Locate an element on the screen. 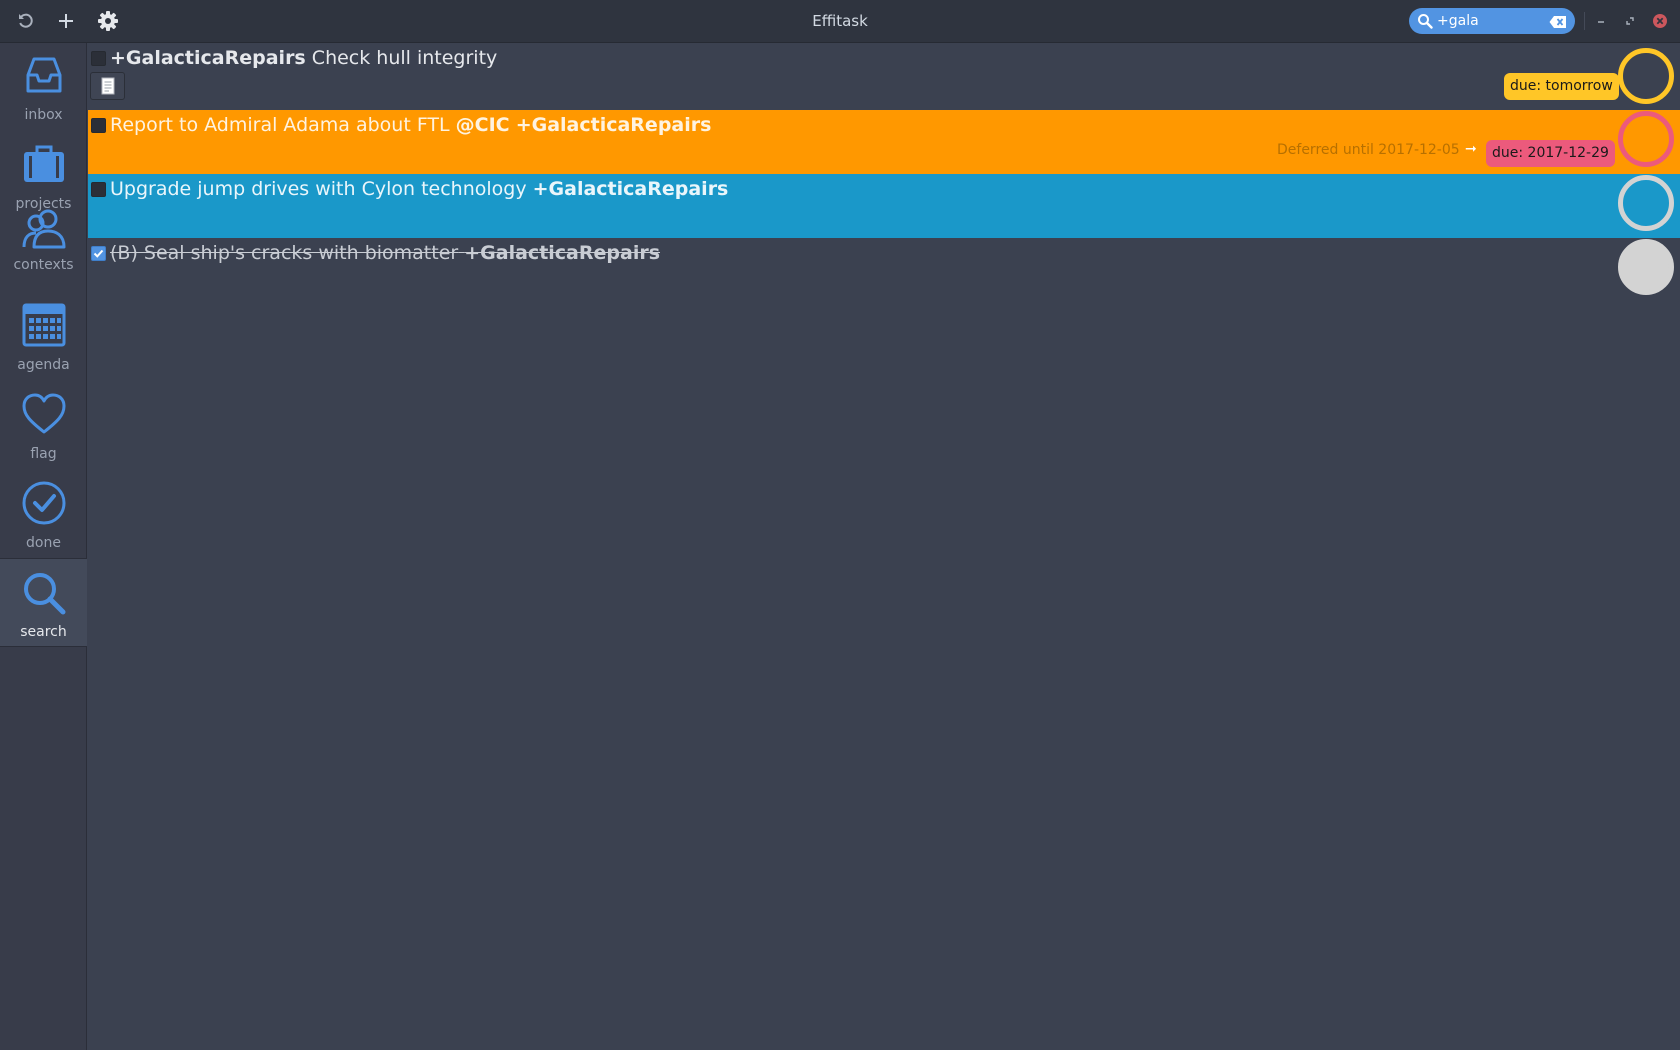  search-input is located at coordinates (1489, 21).